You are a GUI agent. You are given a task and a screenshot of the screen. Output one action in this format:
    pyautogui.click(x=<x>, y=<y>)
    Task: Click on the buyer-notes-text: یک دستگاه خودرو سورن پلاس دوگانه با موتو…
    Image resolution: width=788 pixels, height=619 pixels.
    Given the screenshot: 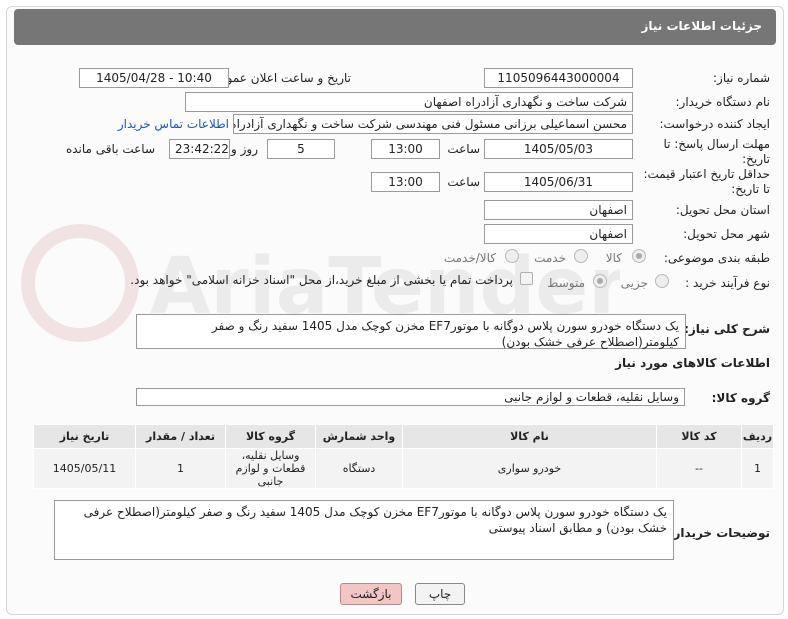 What is the action you would take?
    pyautogui.click(x=364, y=530)
    